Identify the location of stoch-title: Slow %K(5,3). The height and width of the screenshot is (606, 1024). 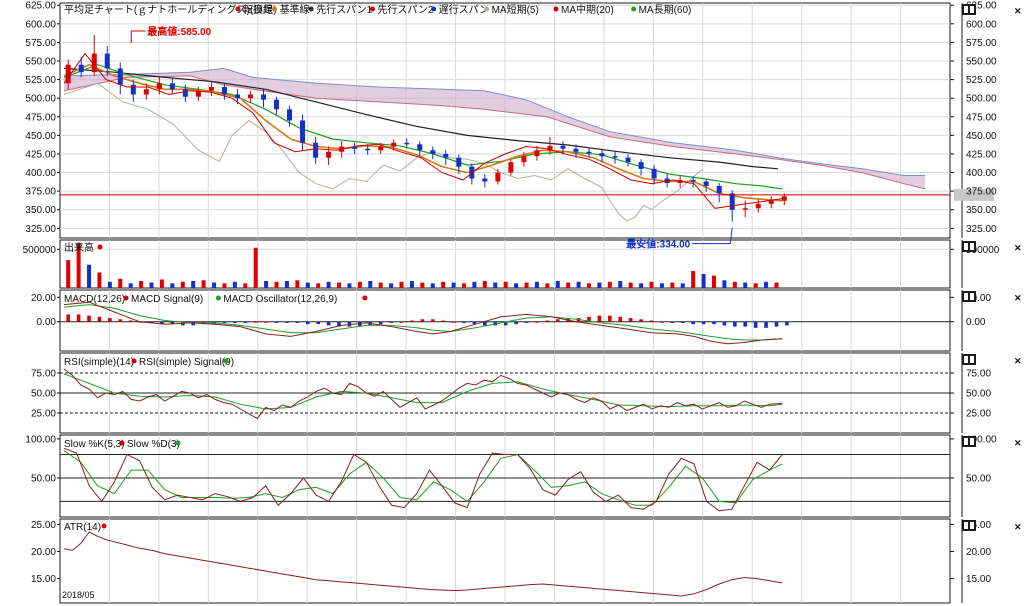
(94, 444).